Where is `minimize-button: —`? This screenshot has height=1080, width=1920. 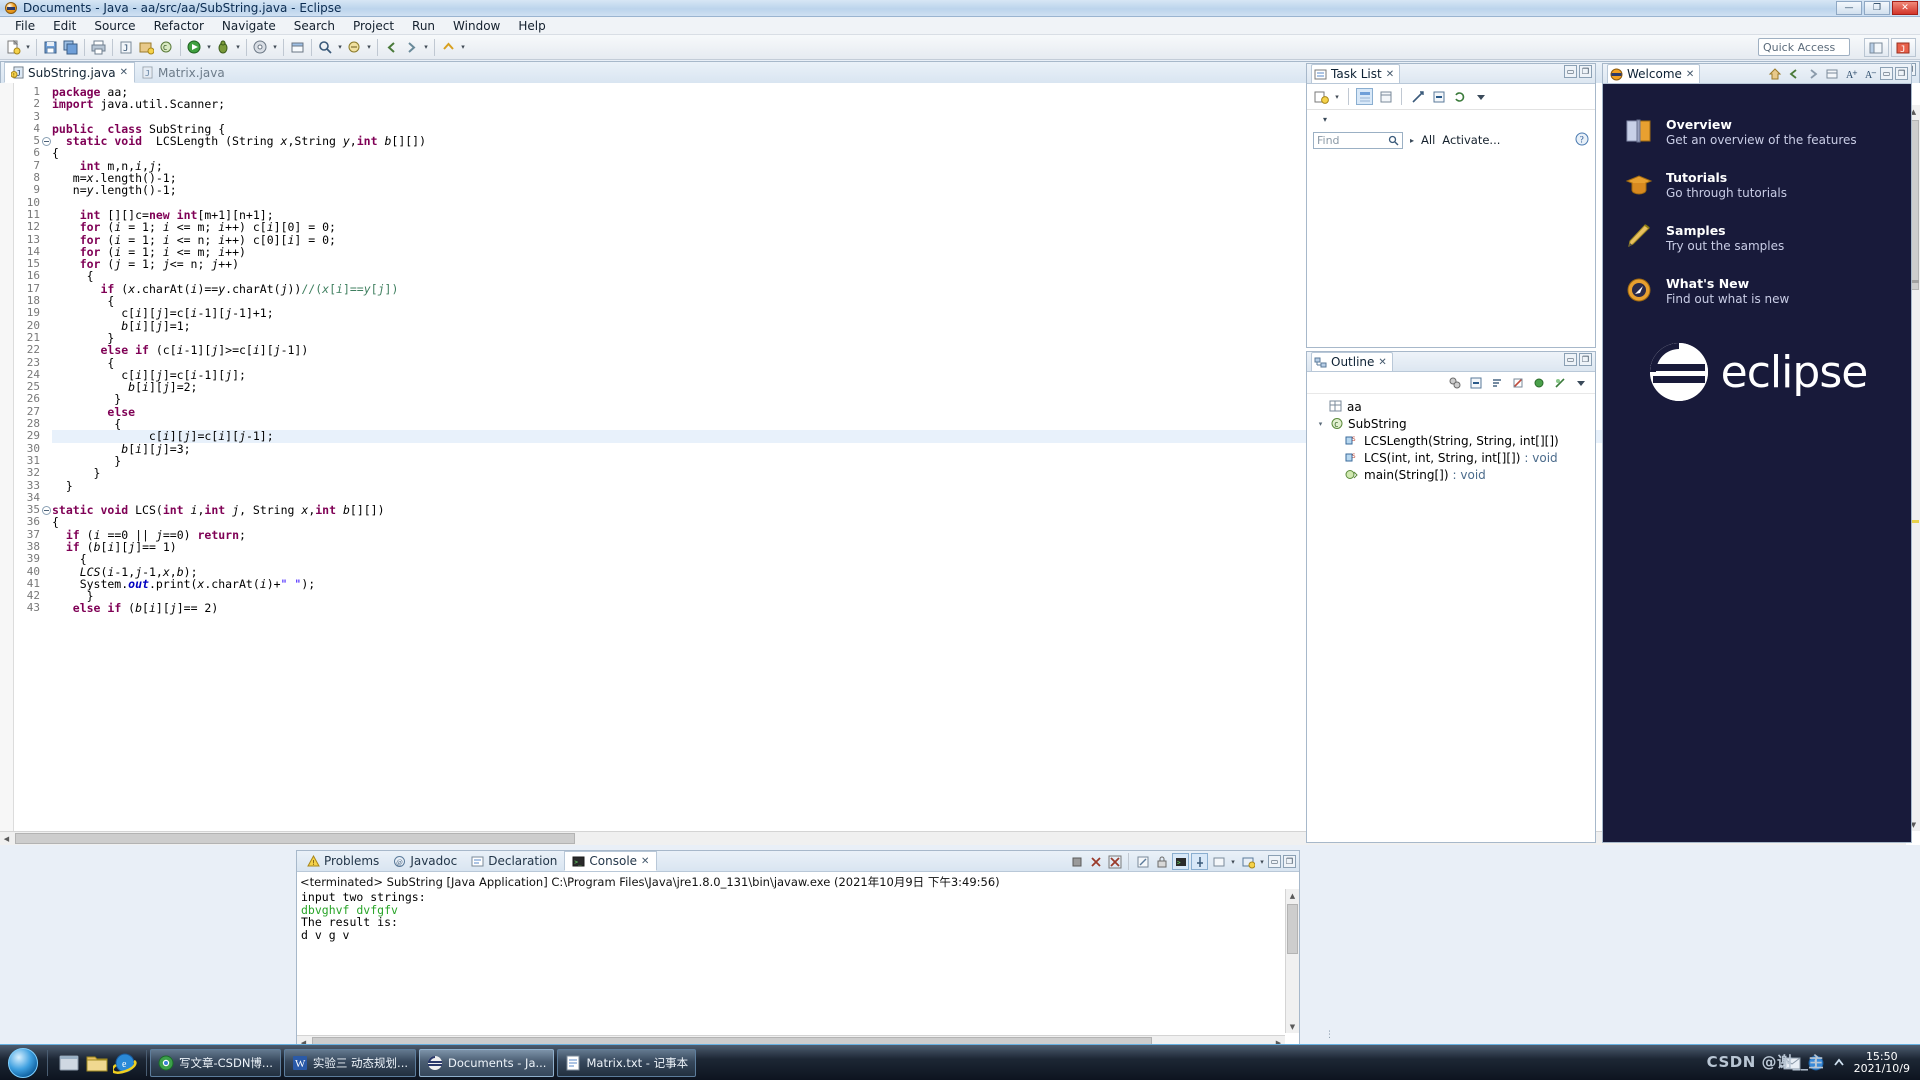 minimize-button: — is located at coordinates (1849, 8).